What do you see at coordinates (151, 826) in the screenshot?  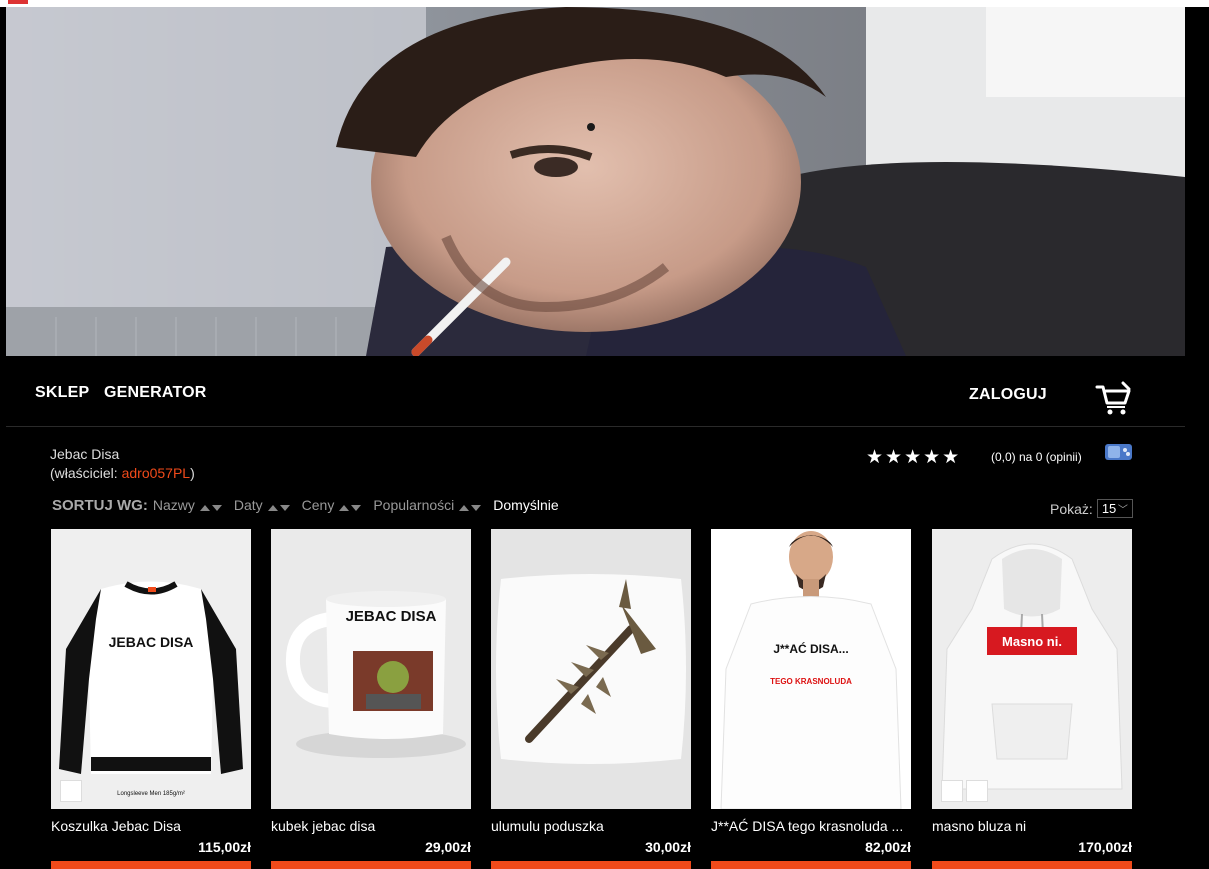 I see `product-name: Koszulka Jebac Disa` at bounding box center [151, 826].